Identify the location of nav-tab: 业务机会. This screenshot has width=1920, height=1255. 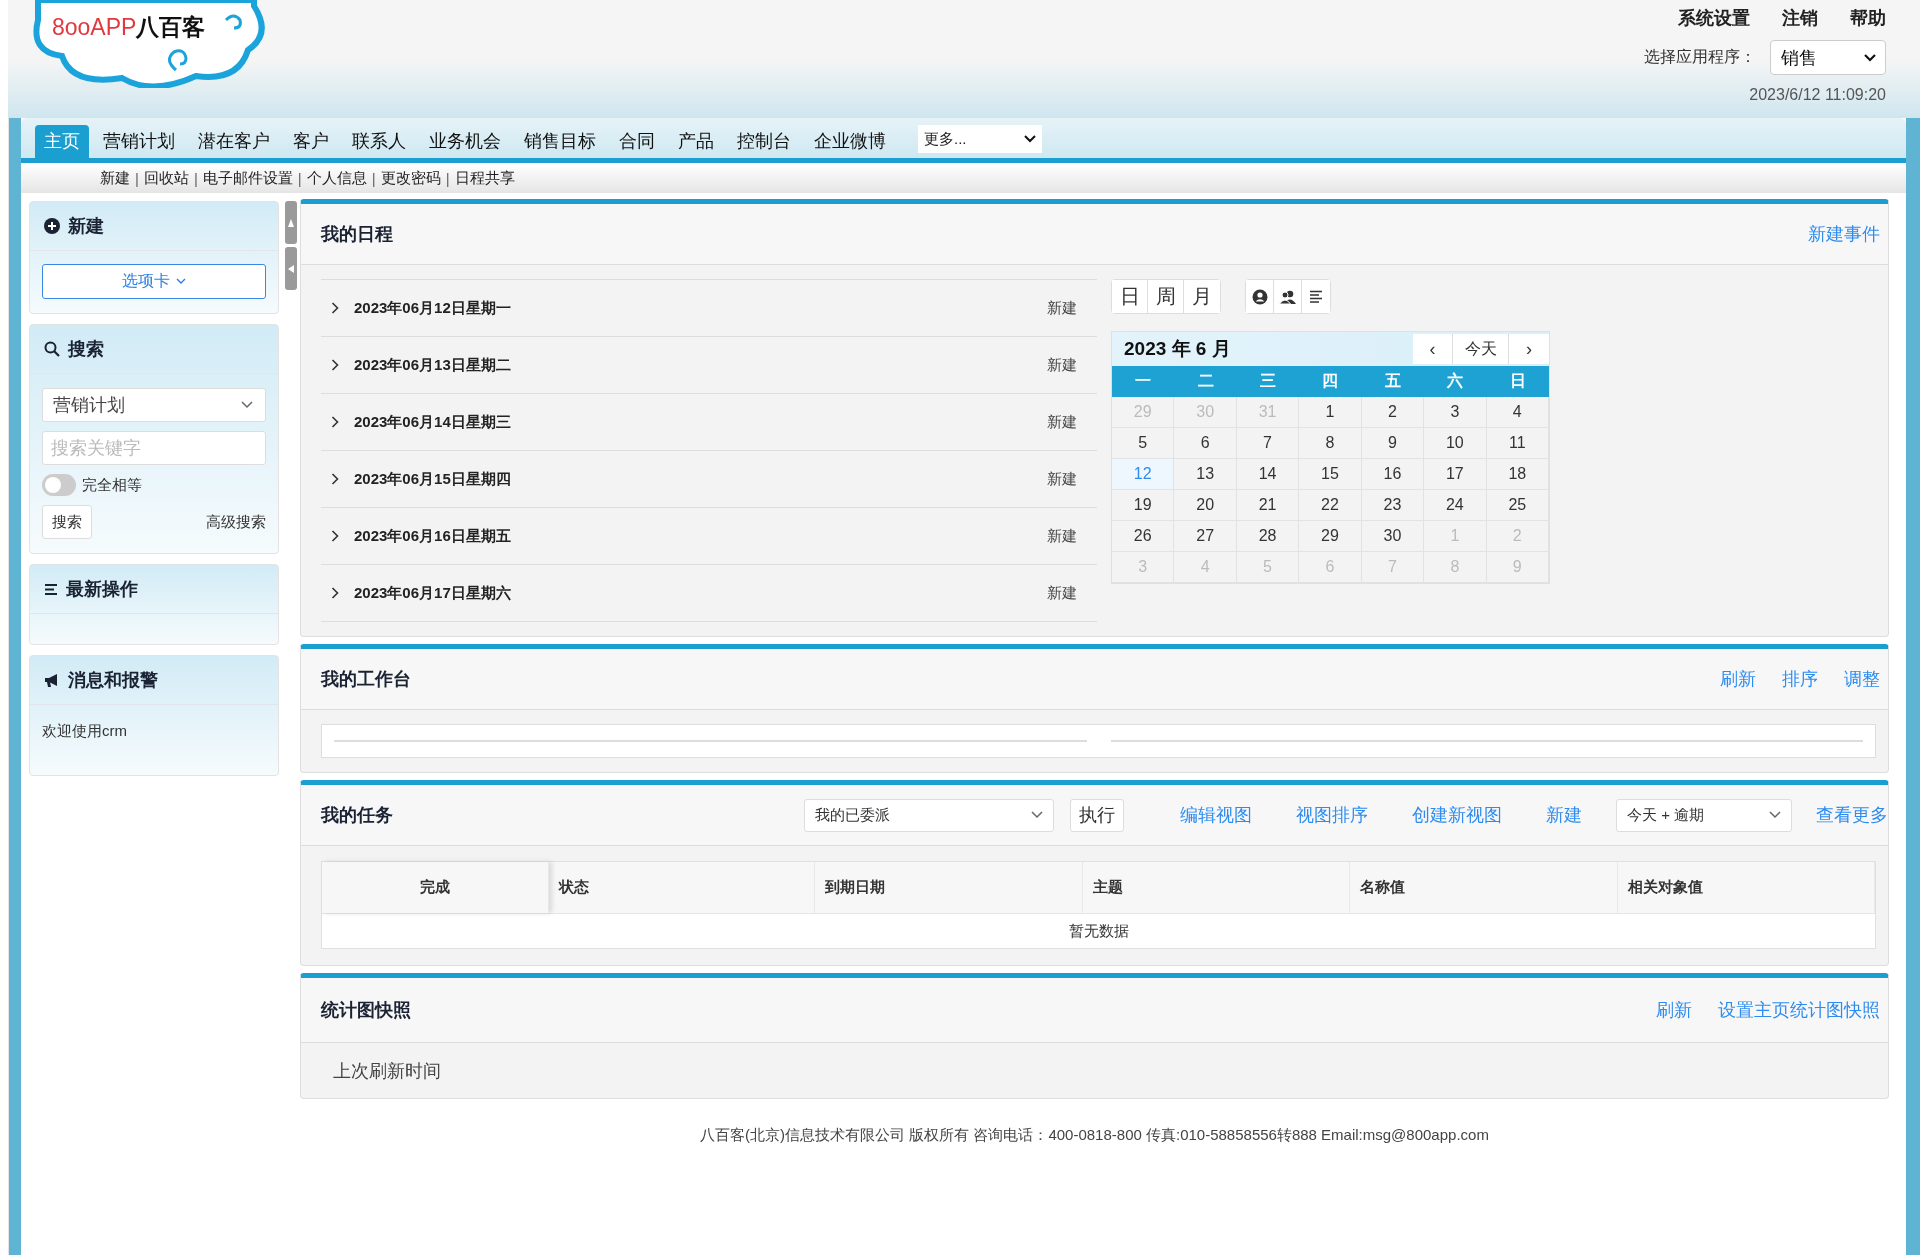
(465, 141).